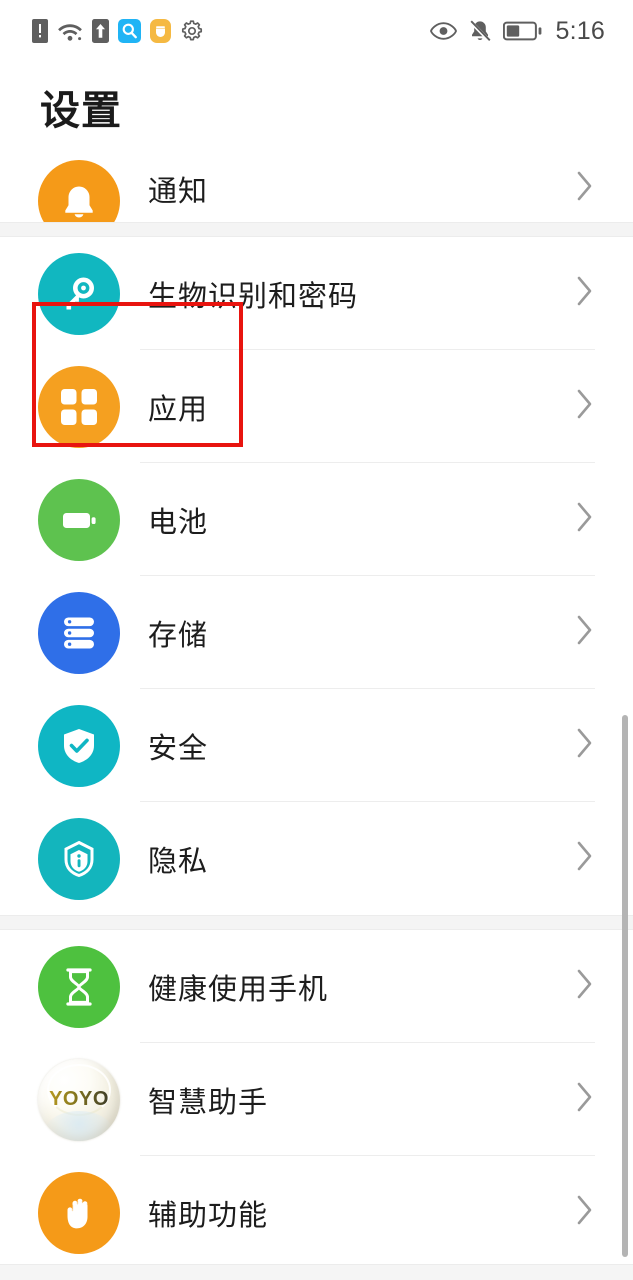 This screenshot has width=633, height=1280. I want to click on eye-comfort-icon, so click(443, 31).